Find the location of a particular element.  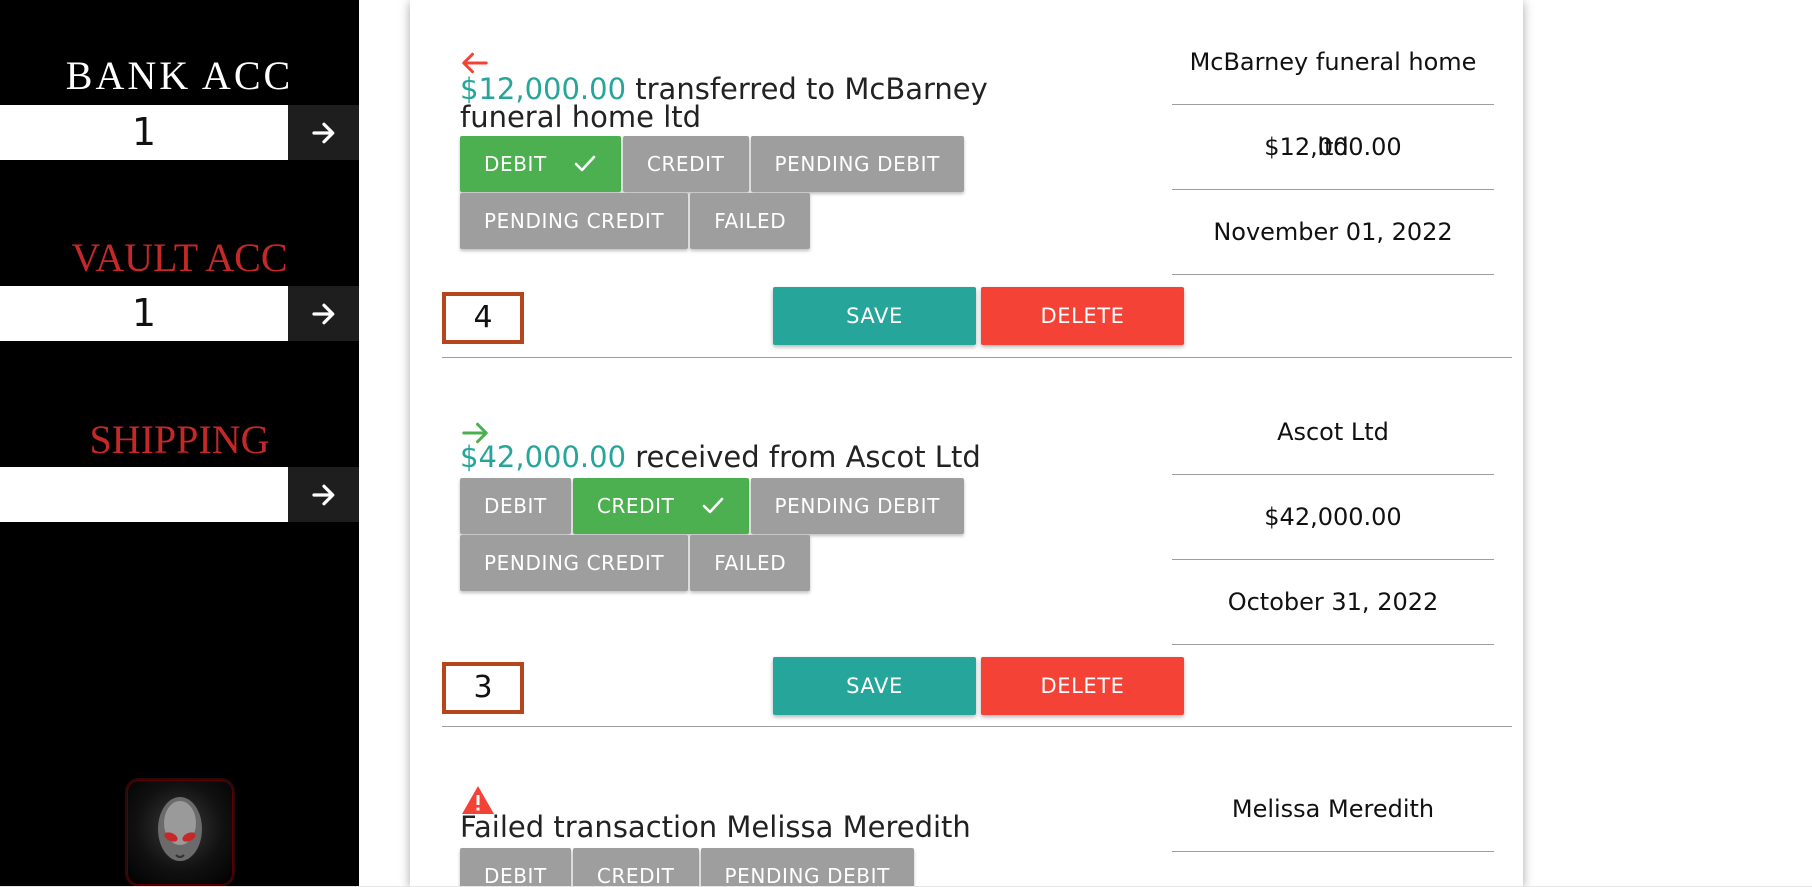

transaction-date: October 31, 2022 is located at coordinates (1333, 602).